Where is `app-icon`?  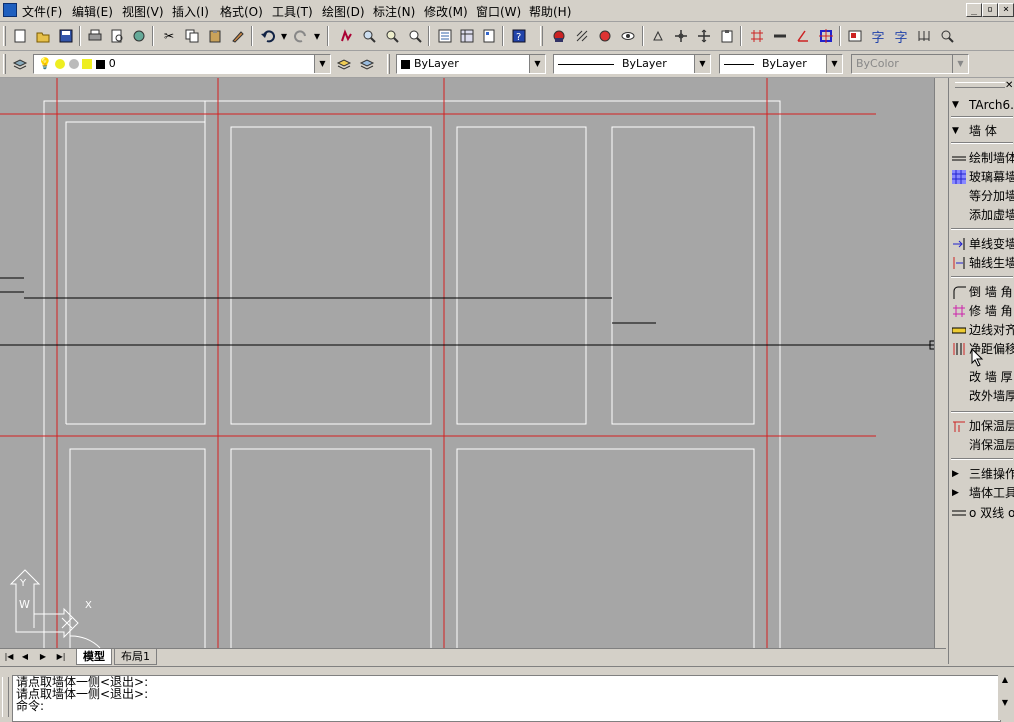 app-icon is located at coordinates (10, 10).